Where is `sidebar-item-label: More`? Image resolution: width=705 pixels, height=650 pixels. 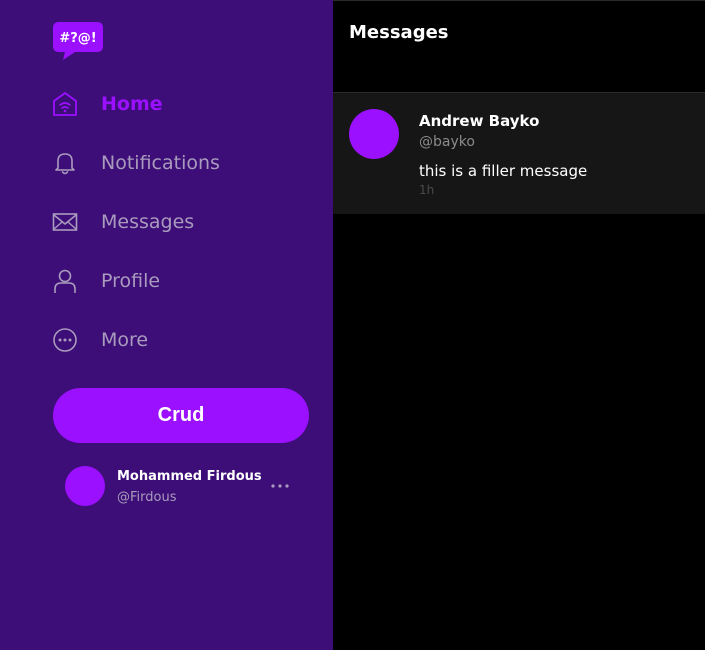
sidebar-item-label: More is located at coordinates (125, 340).